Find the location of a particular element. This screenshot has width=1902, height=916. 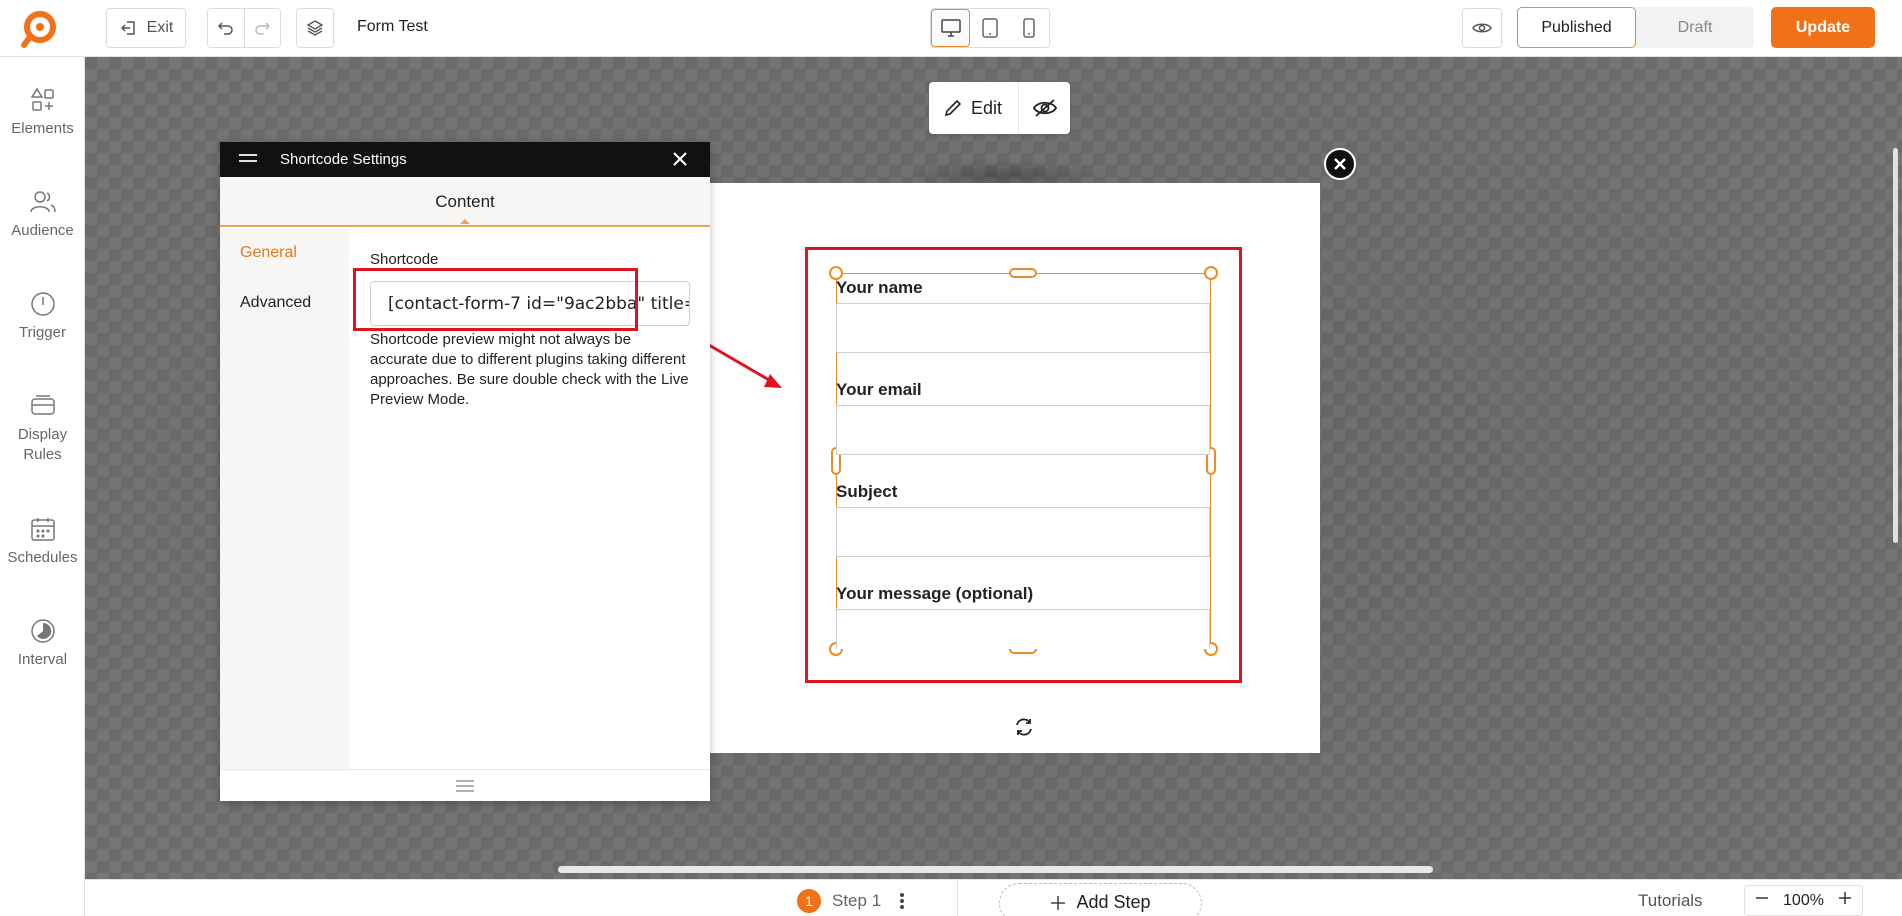

sidebar-item-schedules: Schedules is located at coordinates (42, 542).